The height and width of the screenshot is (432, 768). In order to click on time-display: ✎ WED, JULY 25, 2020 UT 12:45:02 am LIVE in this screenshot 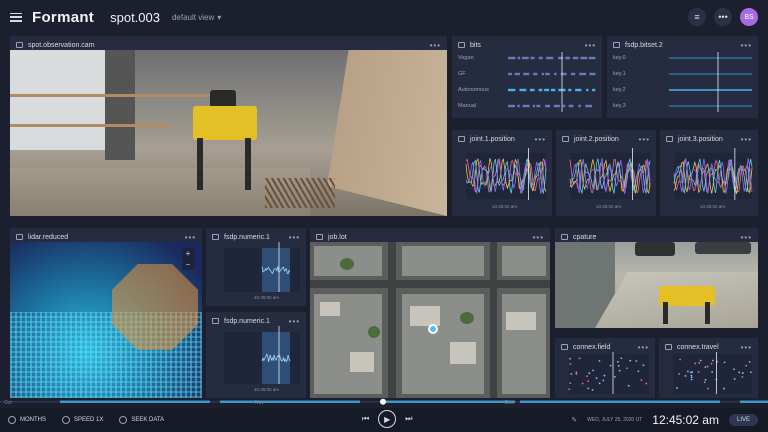, I will do `click(664, 420)`.